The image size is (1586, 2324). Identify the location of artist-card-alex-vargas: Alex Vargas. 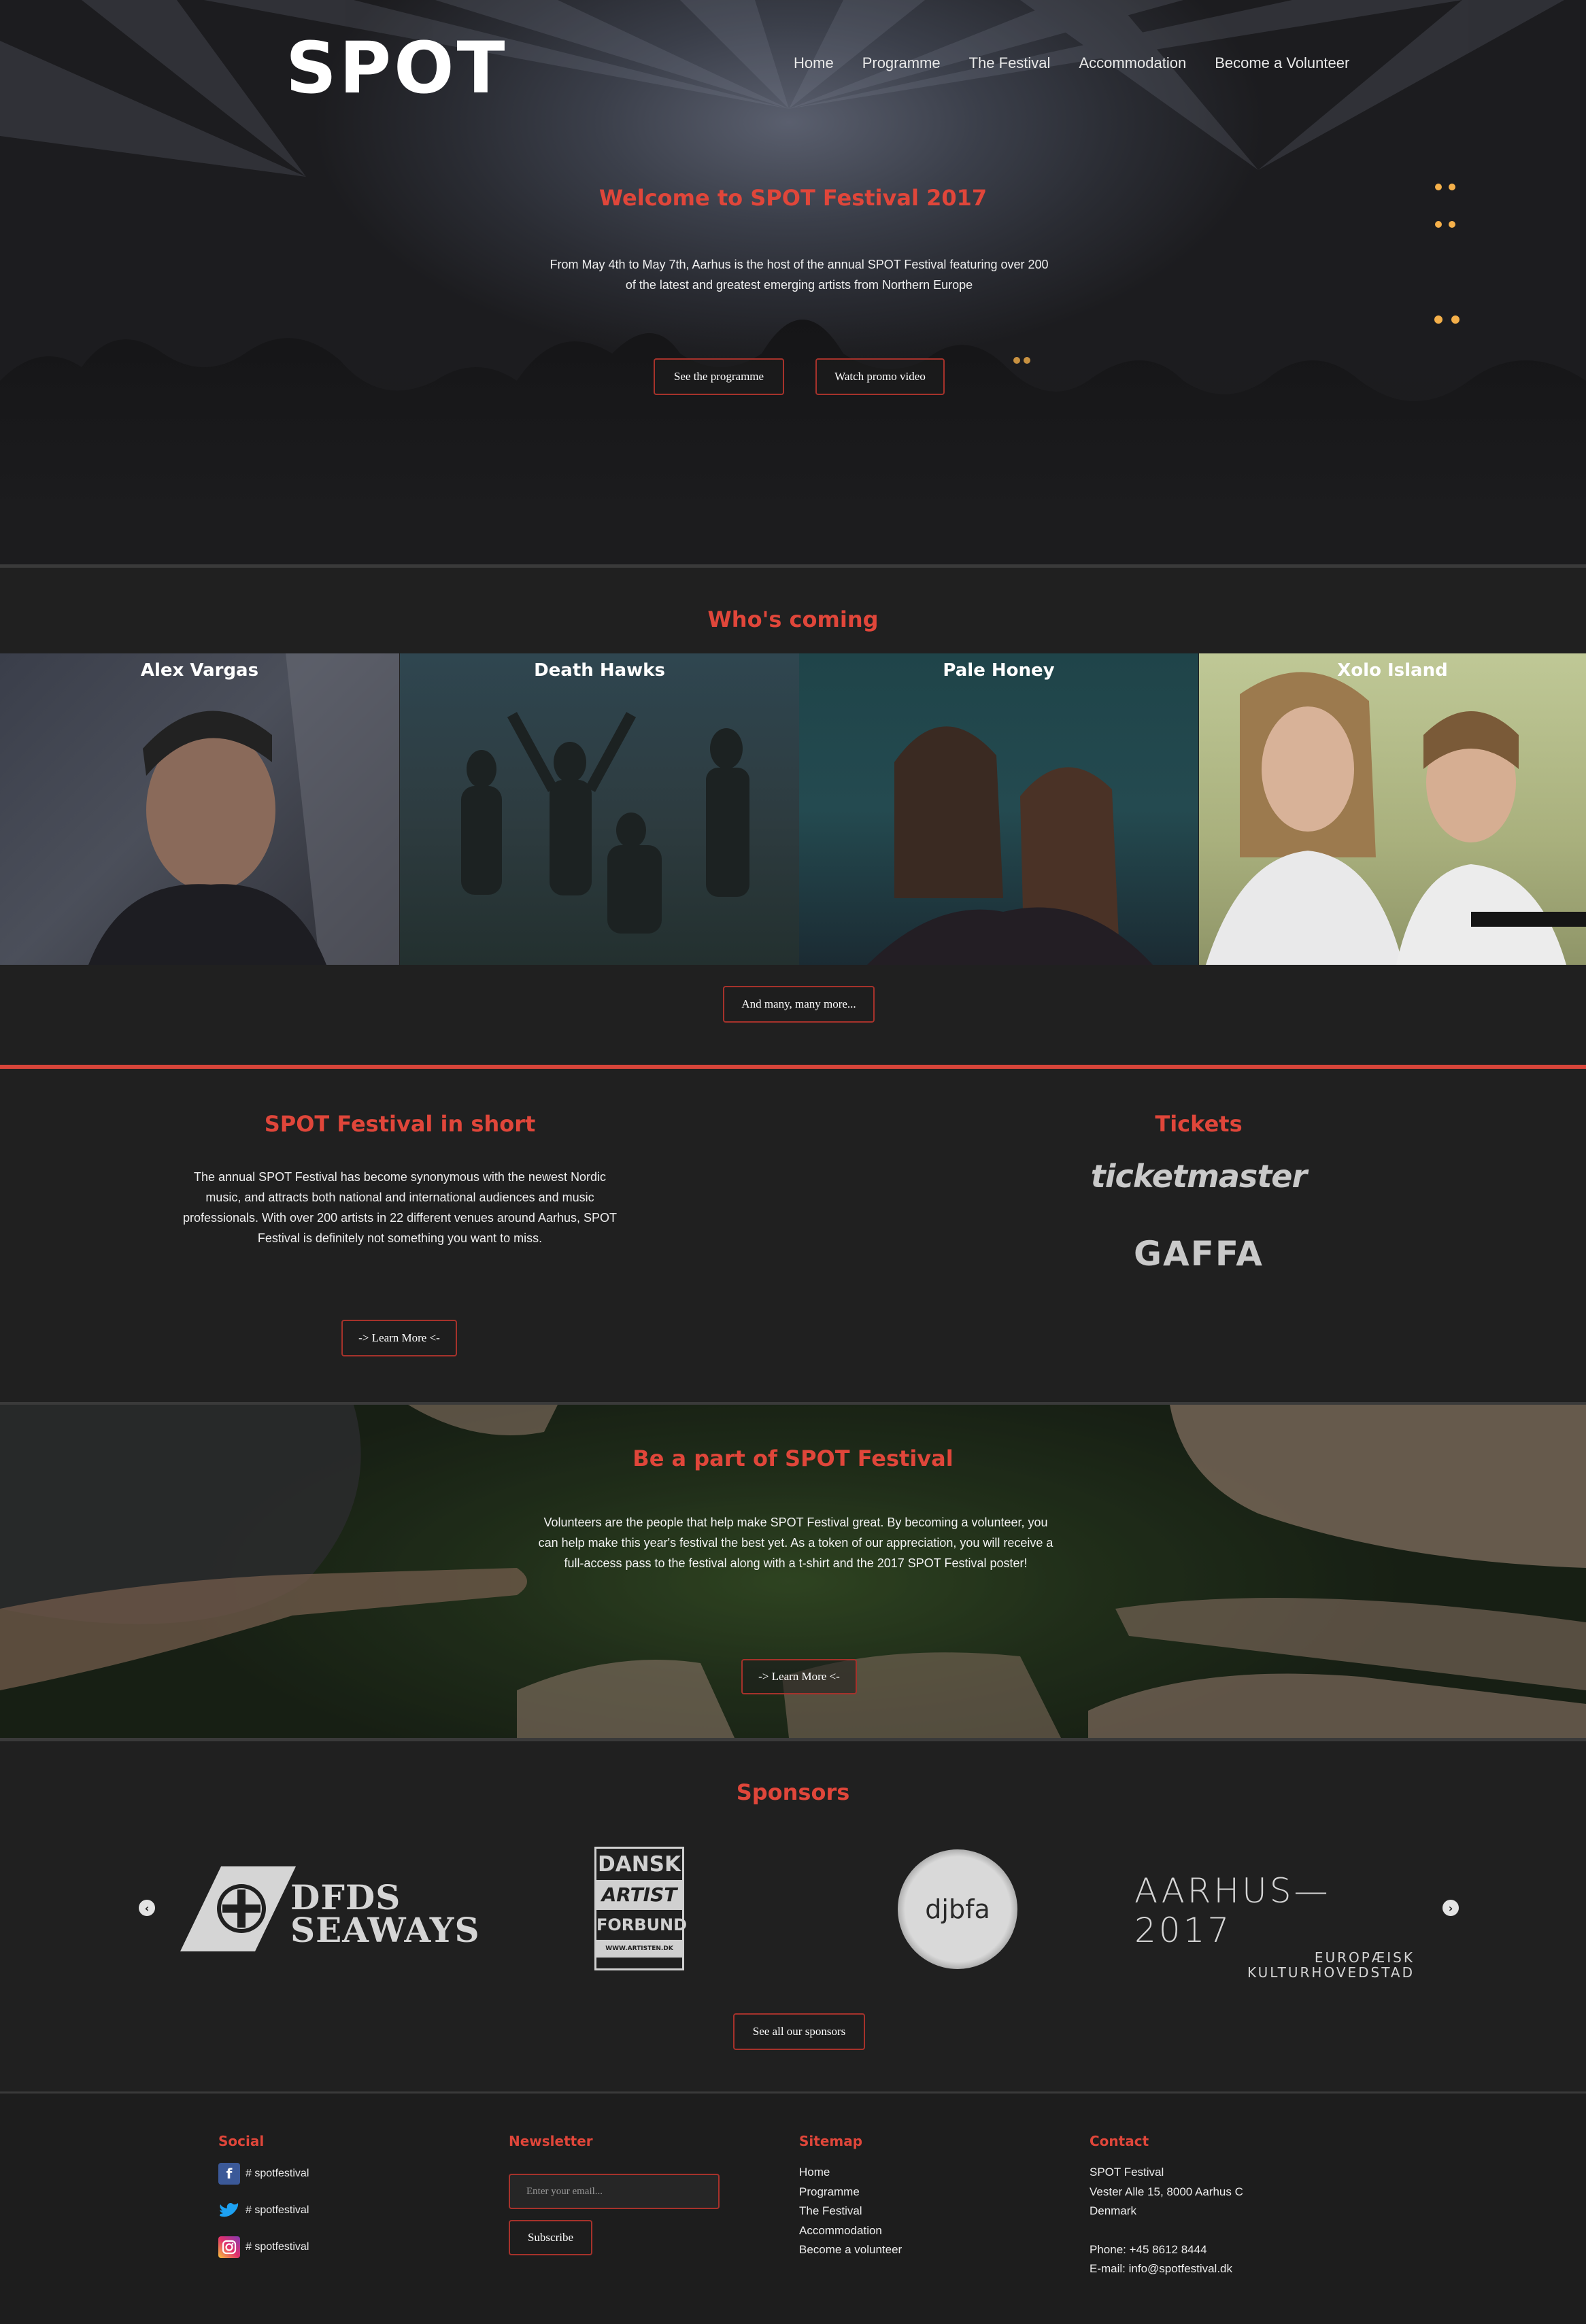
(199, 809).